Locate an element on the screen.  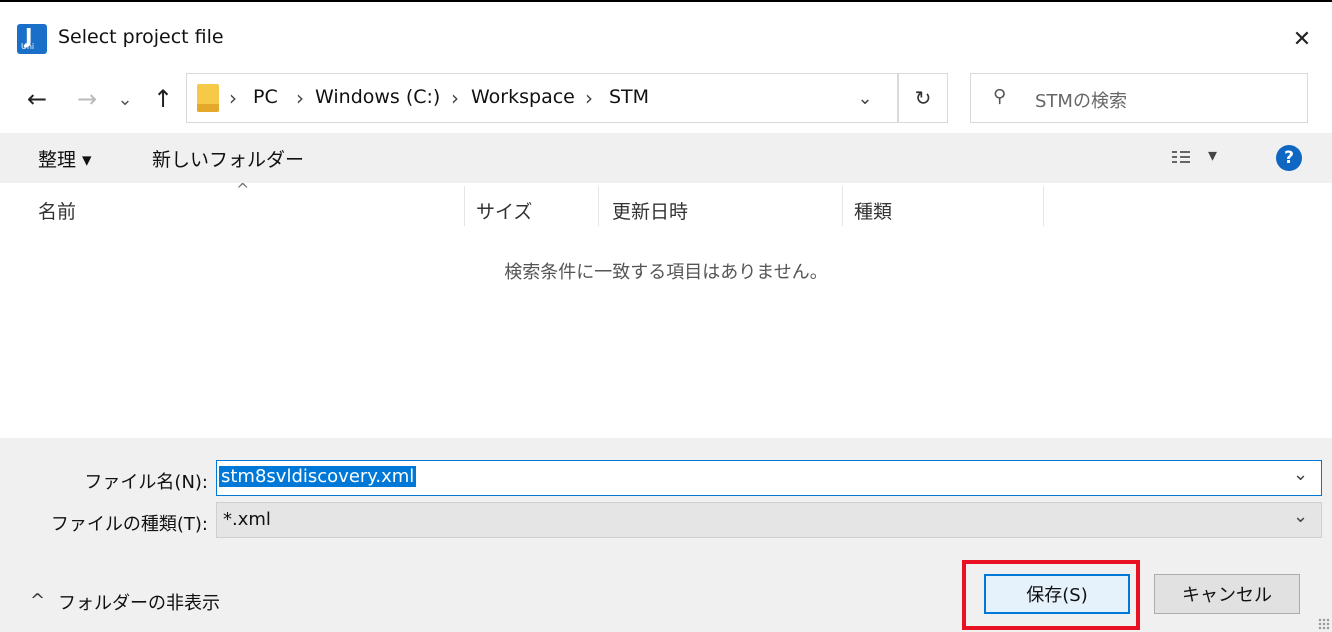
view-grid-icon is located at coordinates (1181, 158).